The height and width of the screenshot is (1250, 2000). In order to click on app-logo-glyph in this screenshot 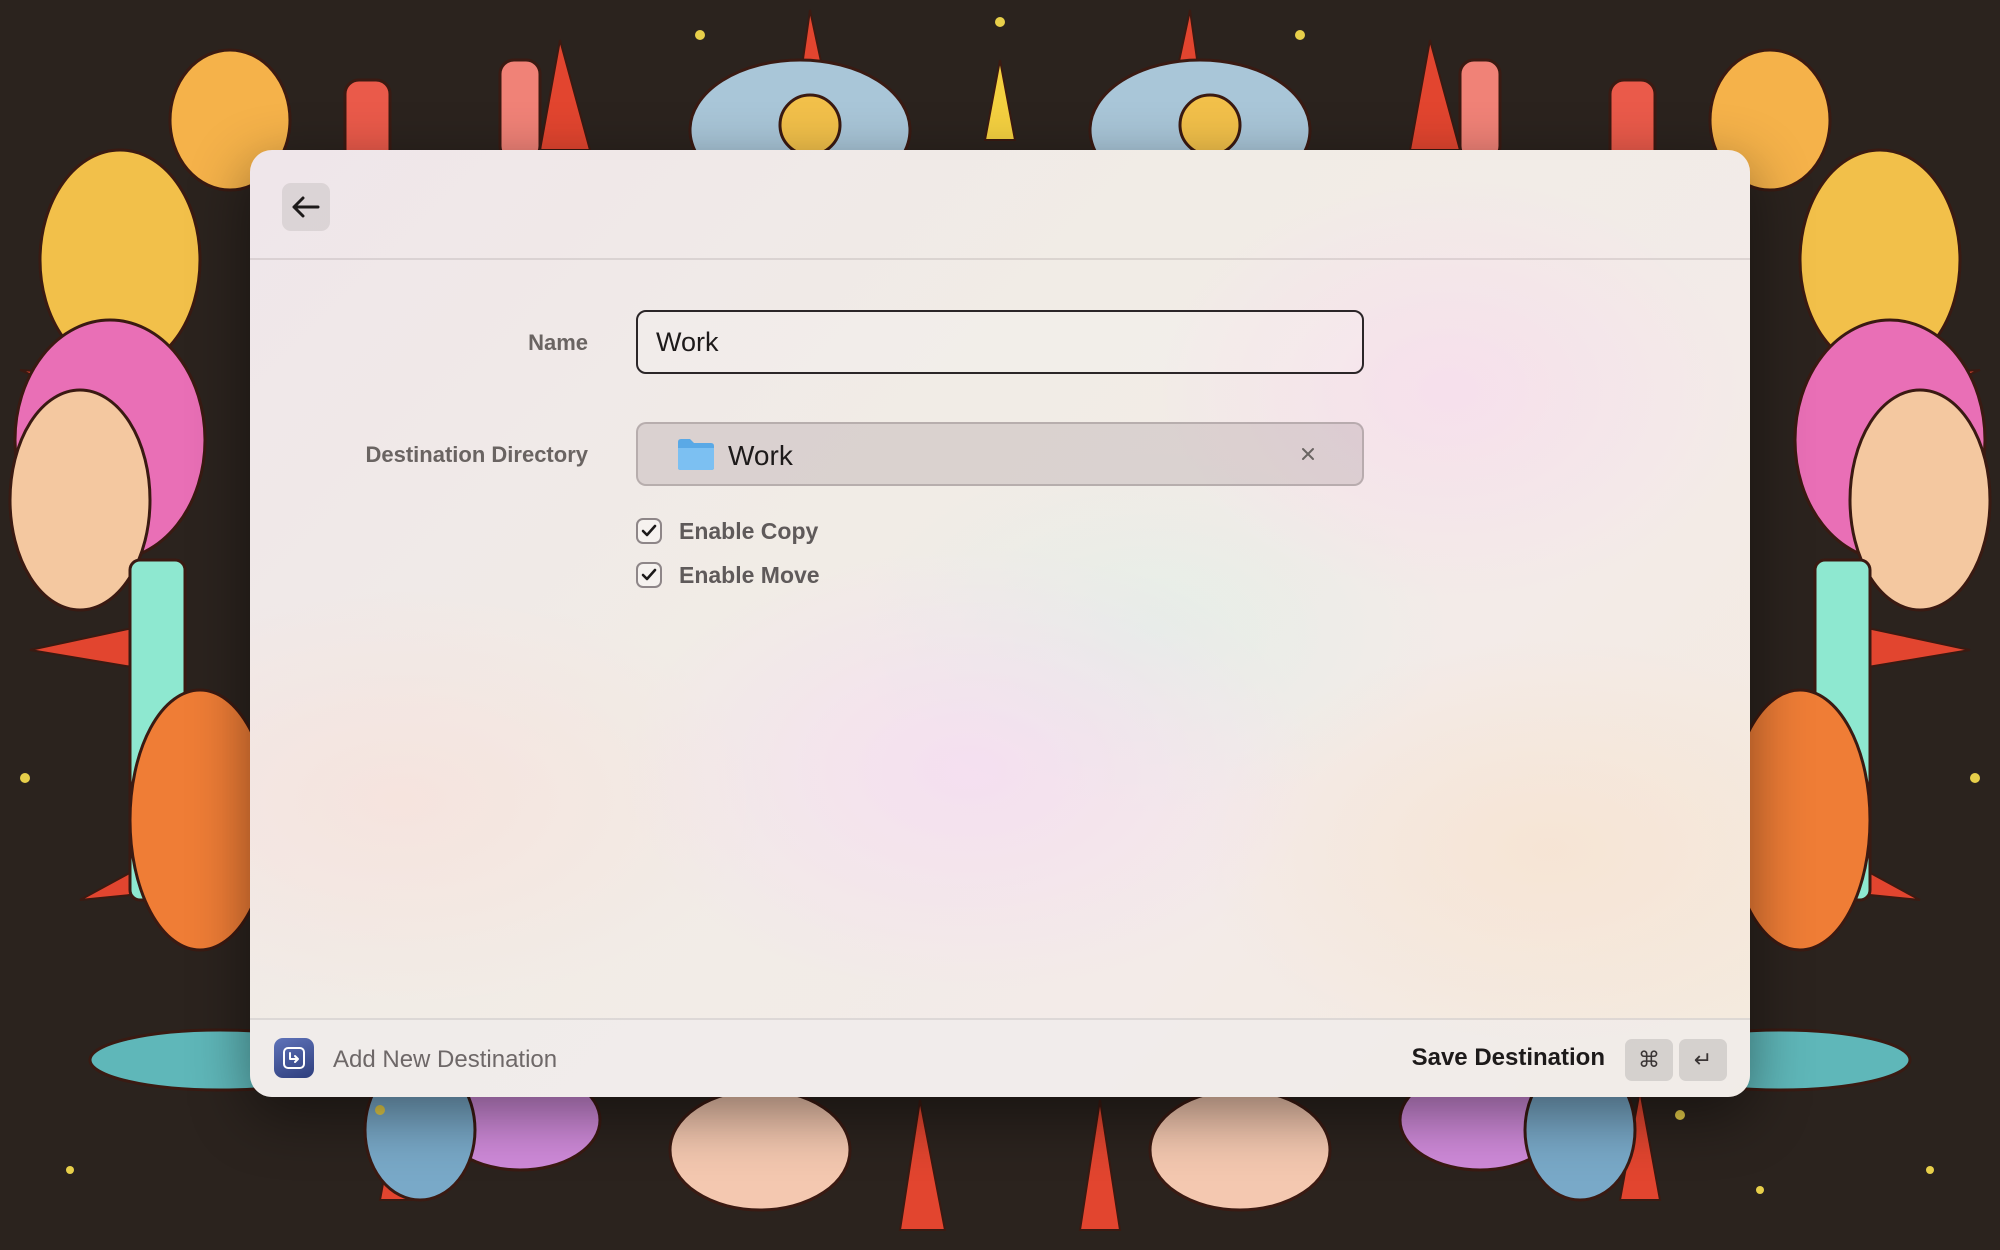, I will do `click(294, 1058)`.